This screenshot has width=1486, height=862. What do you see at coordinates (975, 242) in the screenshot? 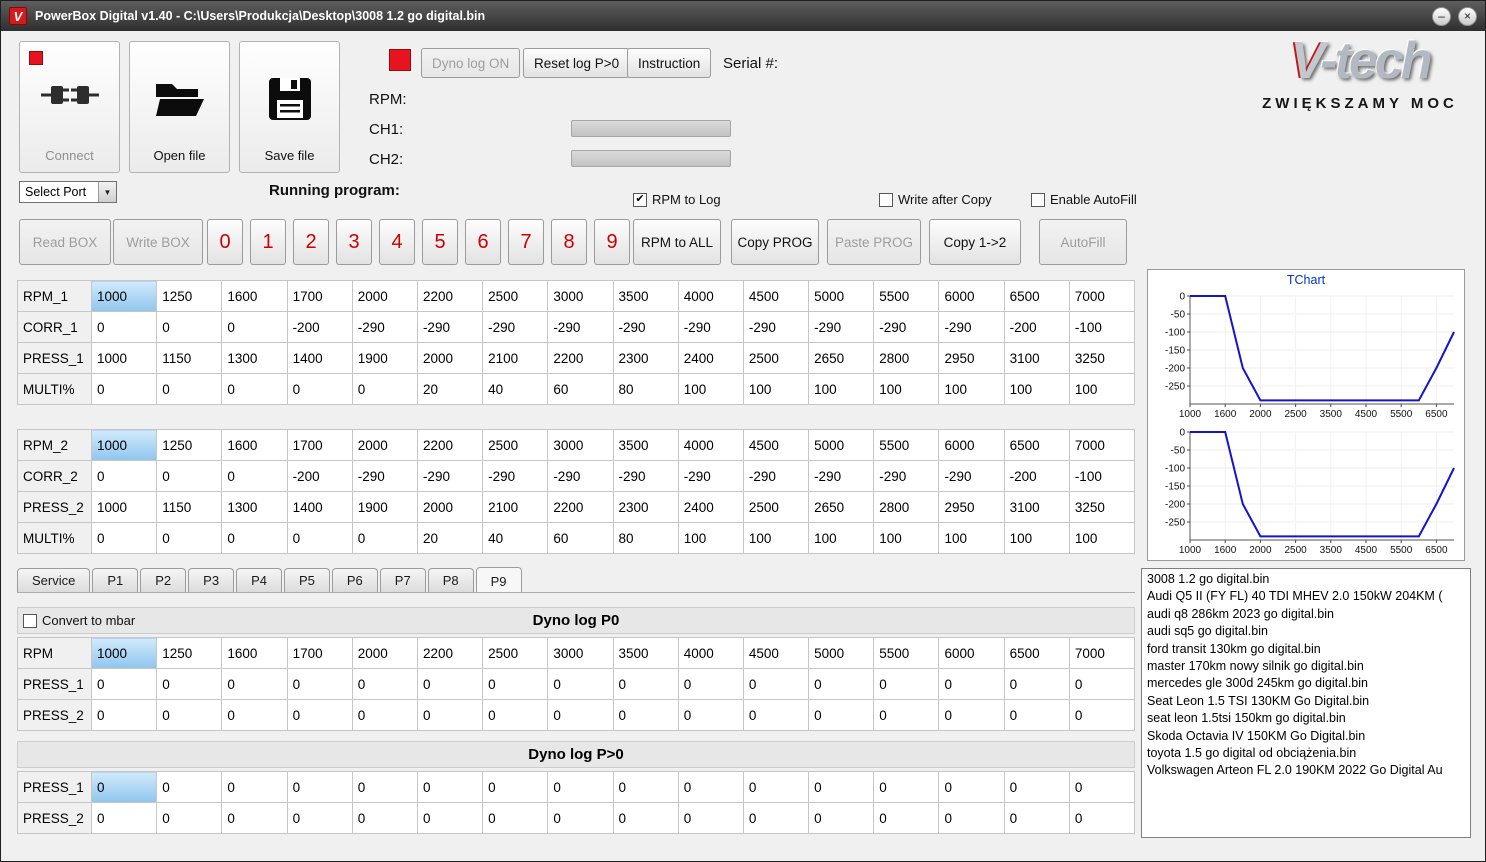
I see `copy-1-to-2-button: Copy 1->2` at bounding box center [975, 242].